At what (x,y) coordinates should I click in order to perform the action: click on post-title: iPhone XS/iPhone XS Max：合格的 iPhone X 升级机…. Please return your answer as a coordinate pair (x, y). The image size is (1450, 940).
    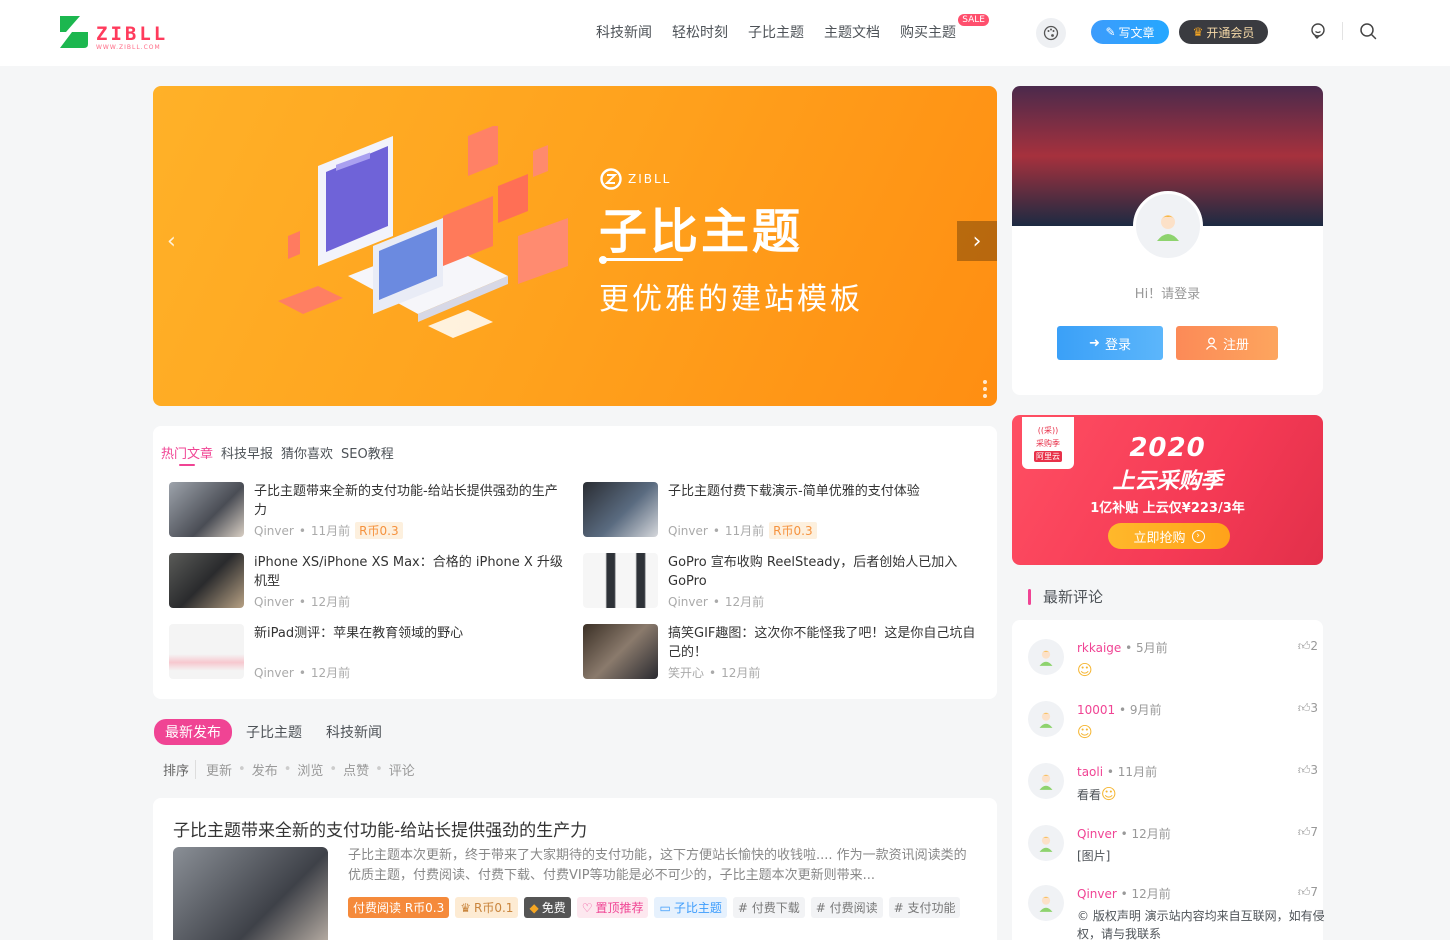
    Looking at the image, I should click on (411, 572).